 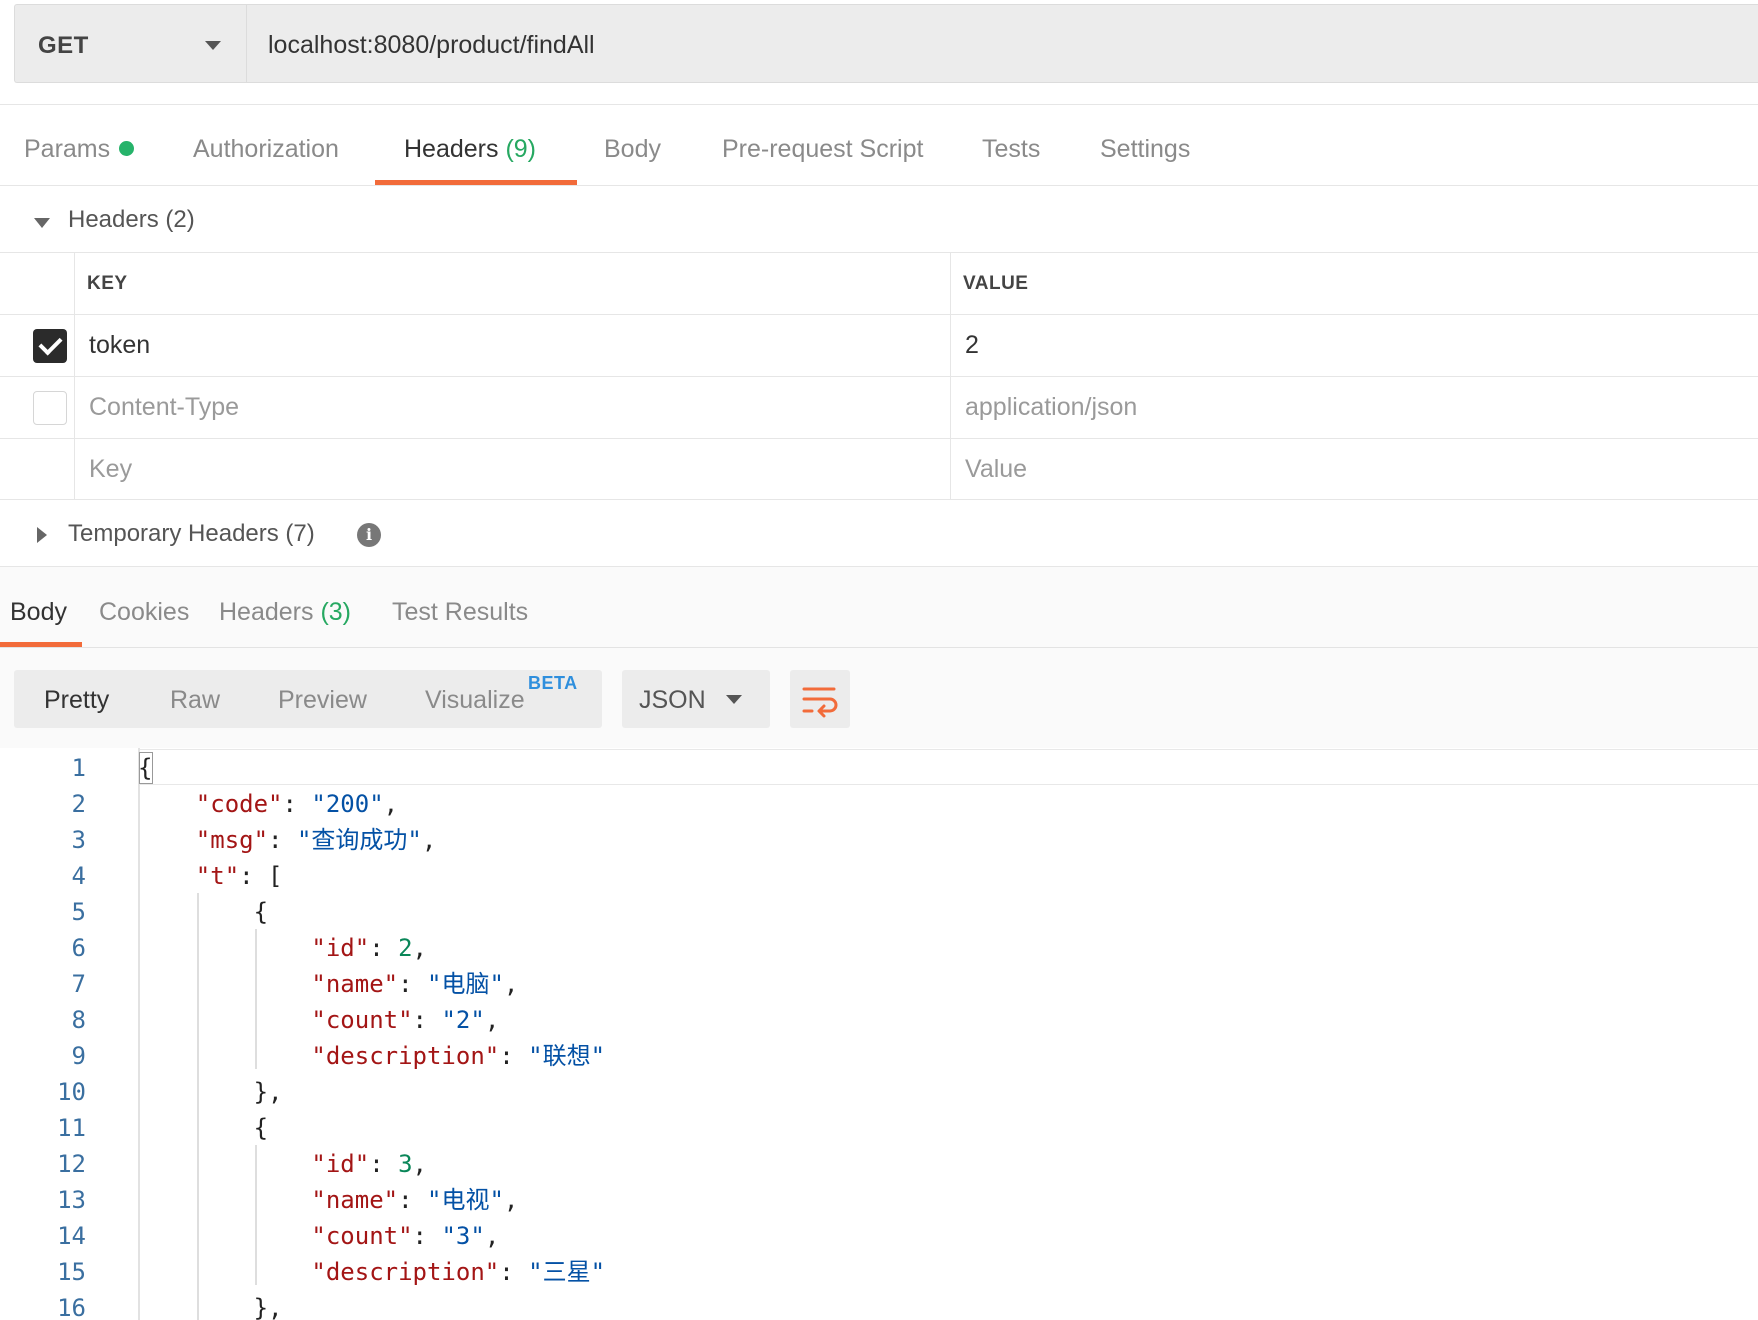 I want to click on json-key: "description", so click(x=405, y=1272).